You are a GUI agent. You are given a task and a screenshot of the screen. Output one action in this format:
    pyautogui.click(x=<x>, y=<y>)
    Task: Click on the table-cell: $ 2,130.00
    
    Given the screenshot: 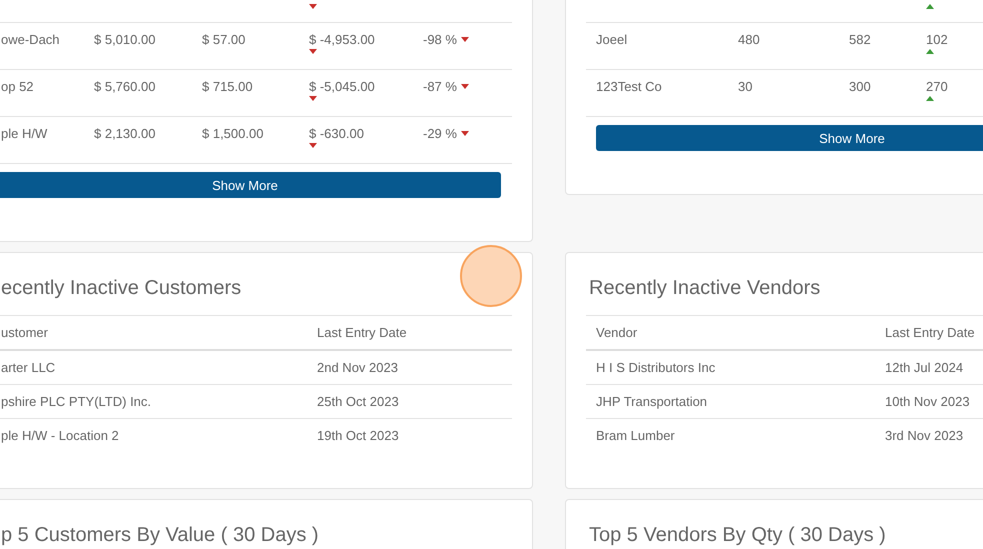 What is the action you would take?
    pyautogui.click(x=125, y=133)
    